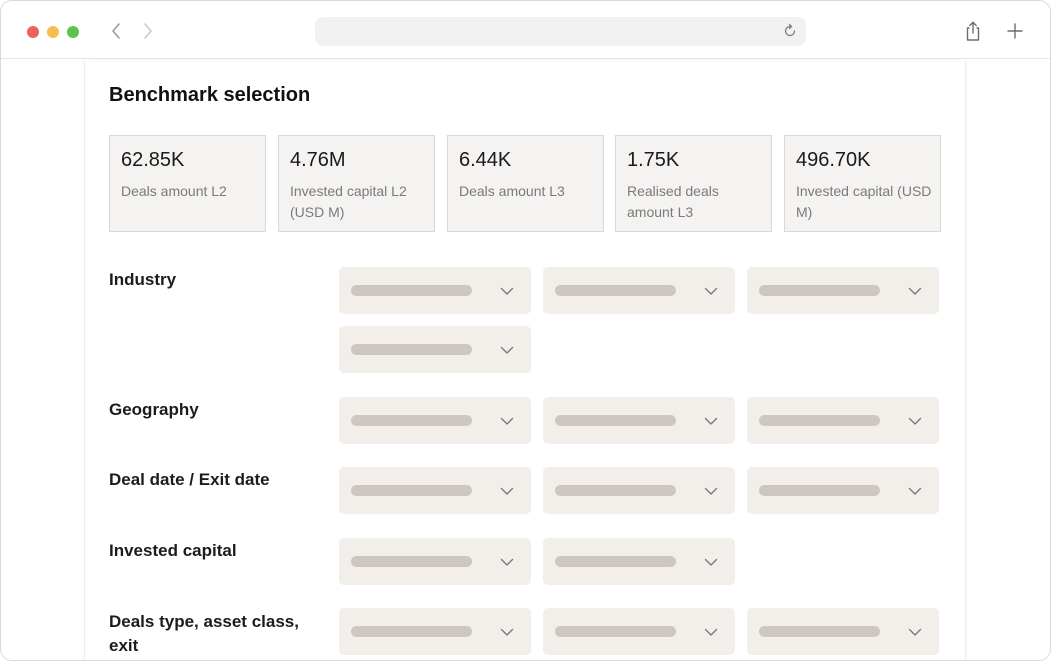 The width and height of the screenshot is (1051, 661). What do you see at coordinates (73, 32) in the screenshot?
I see `maximize-window-button` at bounding box center [73, 32].